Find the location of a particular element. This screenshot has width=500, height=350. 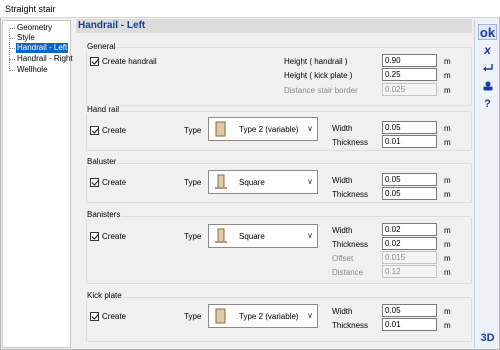

hand-rail-thickness-label: Thickness is located at coordinates (350, 142).